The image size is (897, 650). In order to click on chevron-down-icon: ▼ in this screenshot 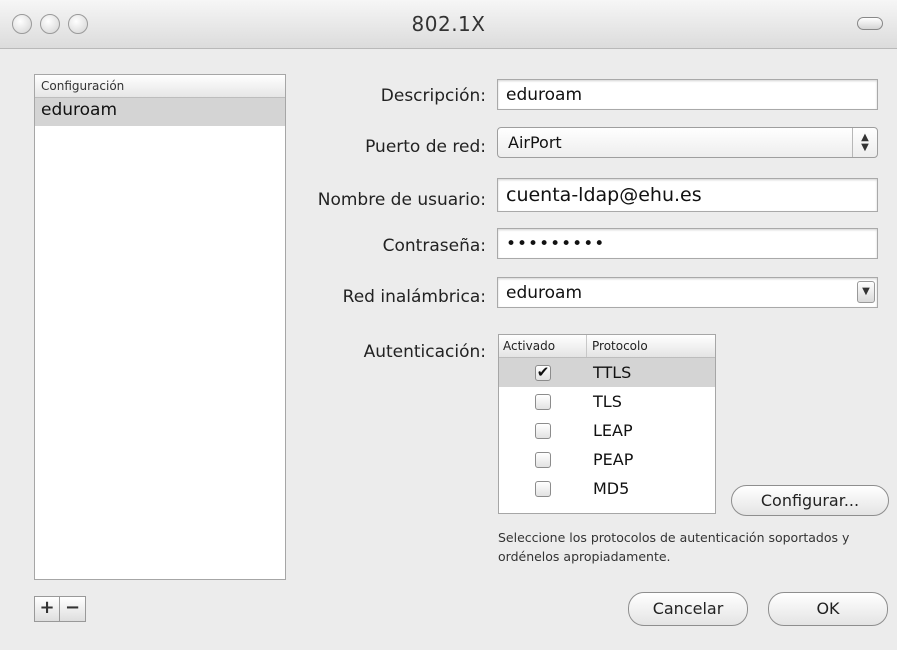, I will do `click(866, 292)`.